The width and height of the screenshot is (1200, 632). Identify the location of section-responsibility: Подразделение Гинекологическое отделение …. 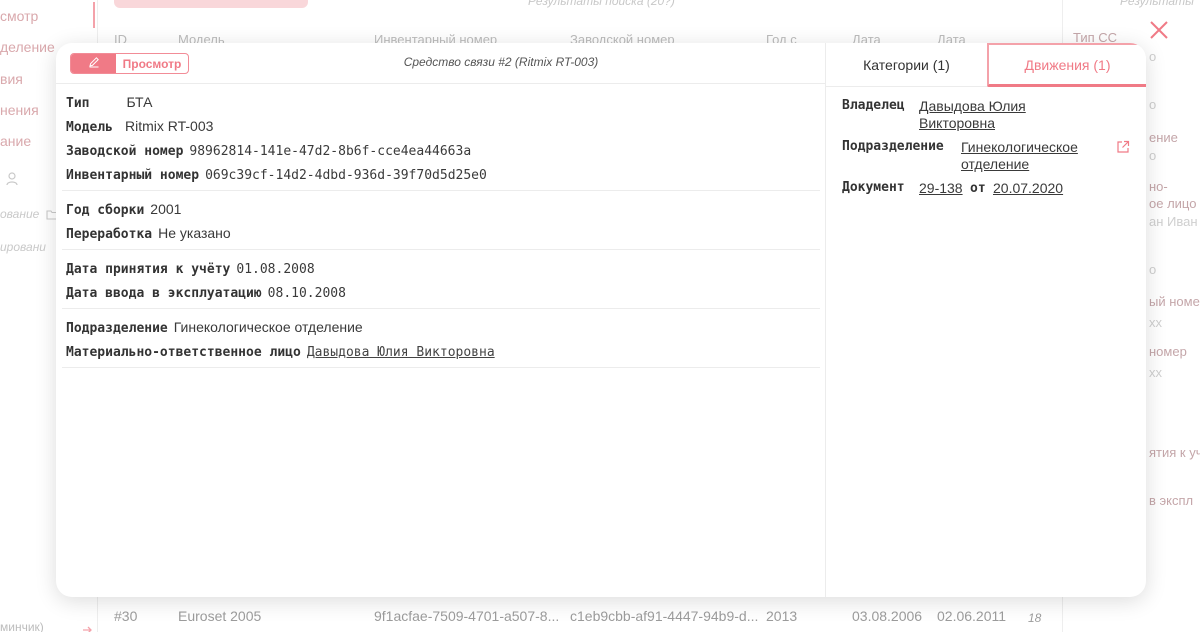
(441, 338).